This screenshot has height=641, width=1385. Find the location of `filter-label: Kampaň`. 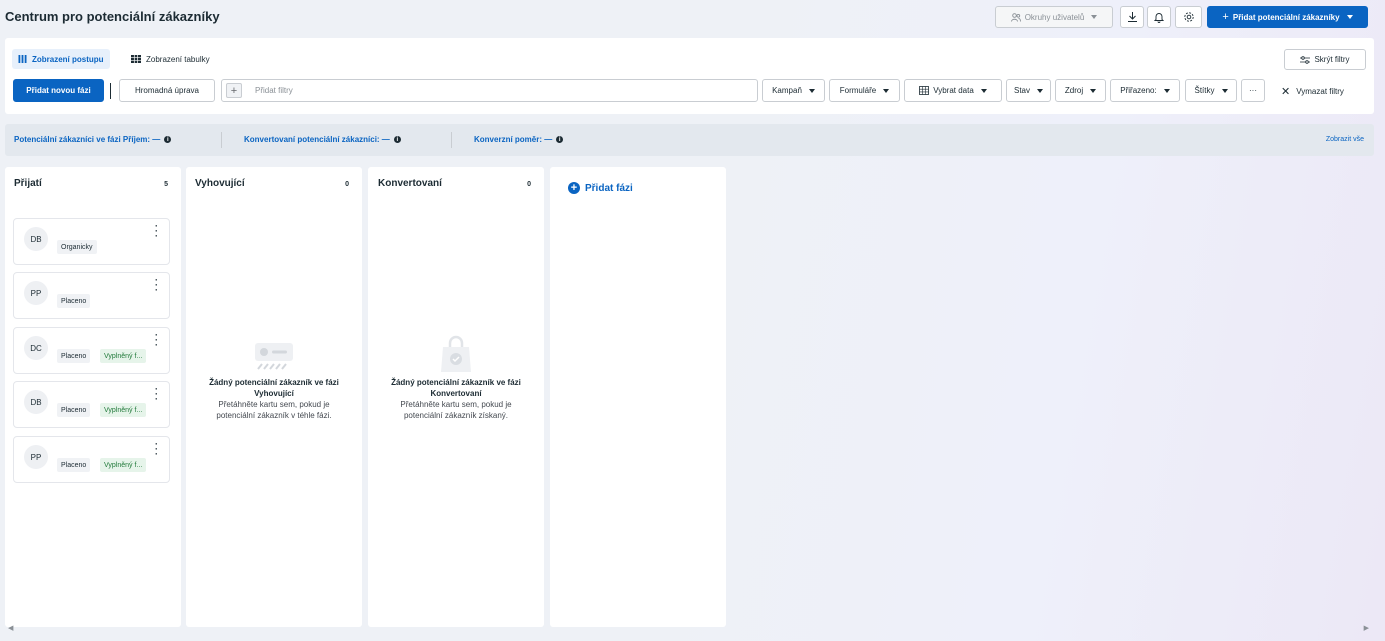

filter-label: Kampaň is located at coordinates (787, 90).